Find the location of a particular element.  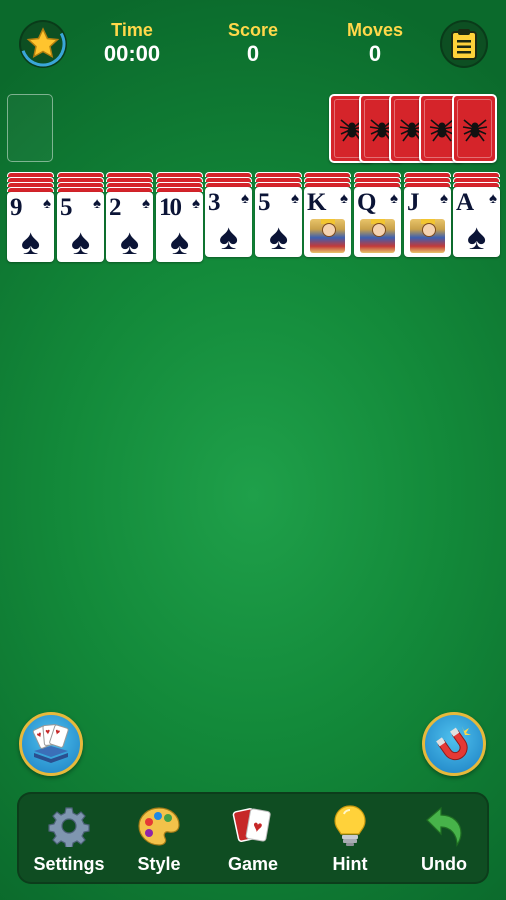

jack-figure is located at coordinates (427, 236).